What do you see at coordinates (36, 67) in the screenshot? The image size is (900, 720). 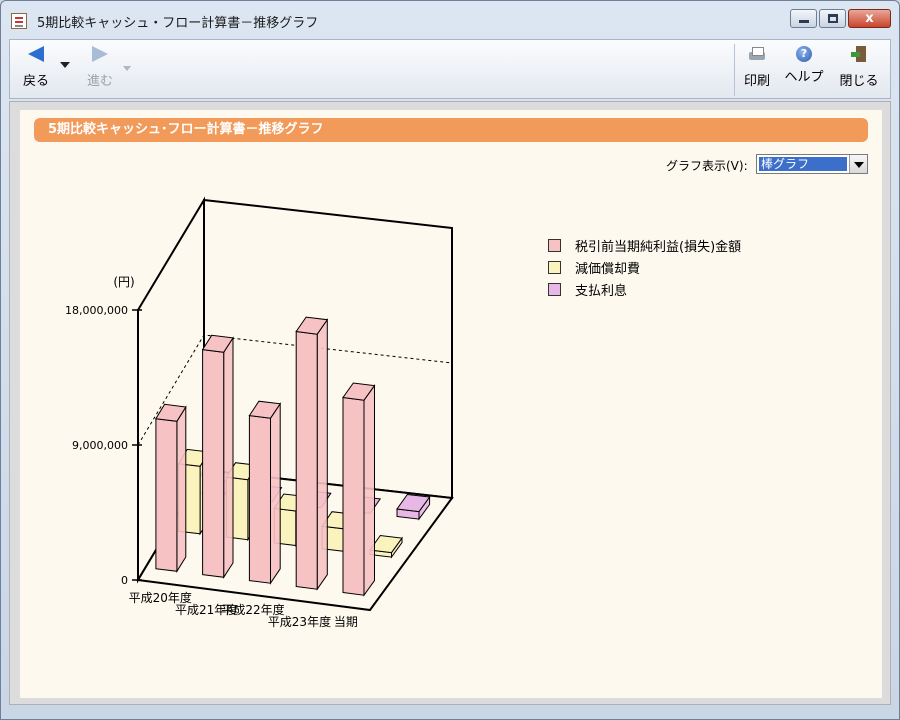 I see `back-button: 戻る` at bounding box center [36, 67].